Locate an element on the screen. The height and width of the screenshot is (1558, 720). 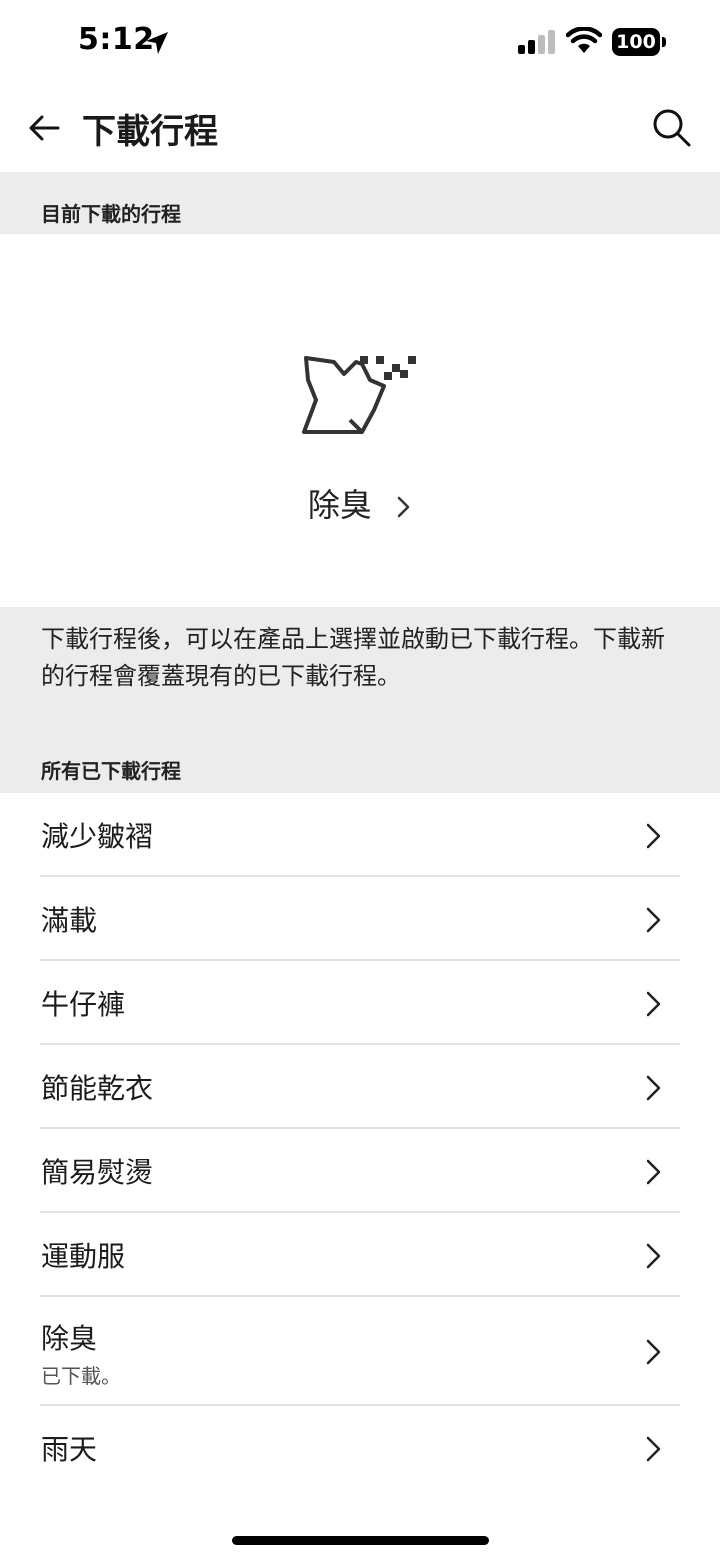
battery-level: 100 is located at coordinates (636, 42).